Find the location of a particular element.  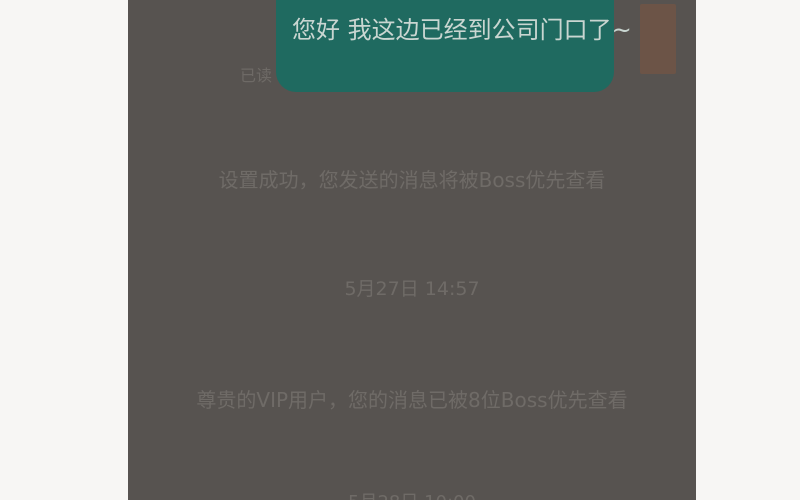

chat-timestamp: 5月27日 14:57 is located at coordinates (412, 289).